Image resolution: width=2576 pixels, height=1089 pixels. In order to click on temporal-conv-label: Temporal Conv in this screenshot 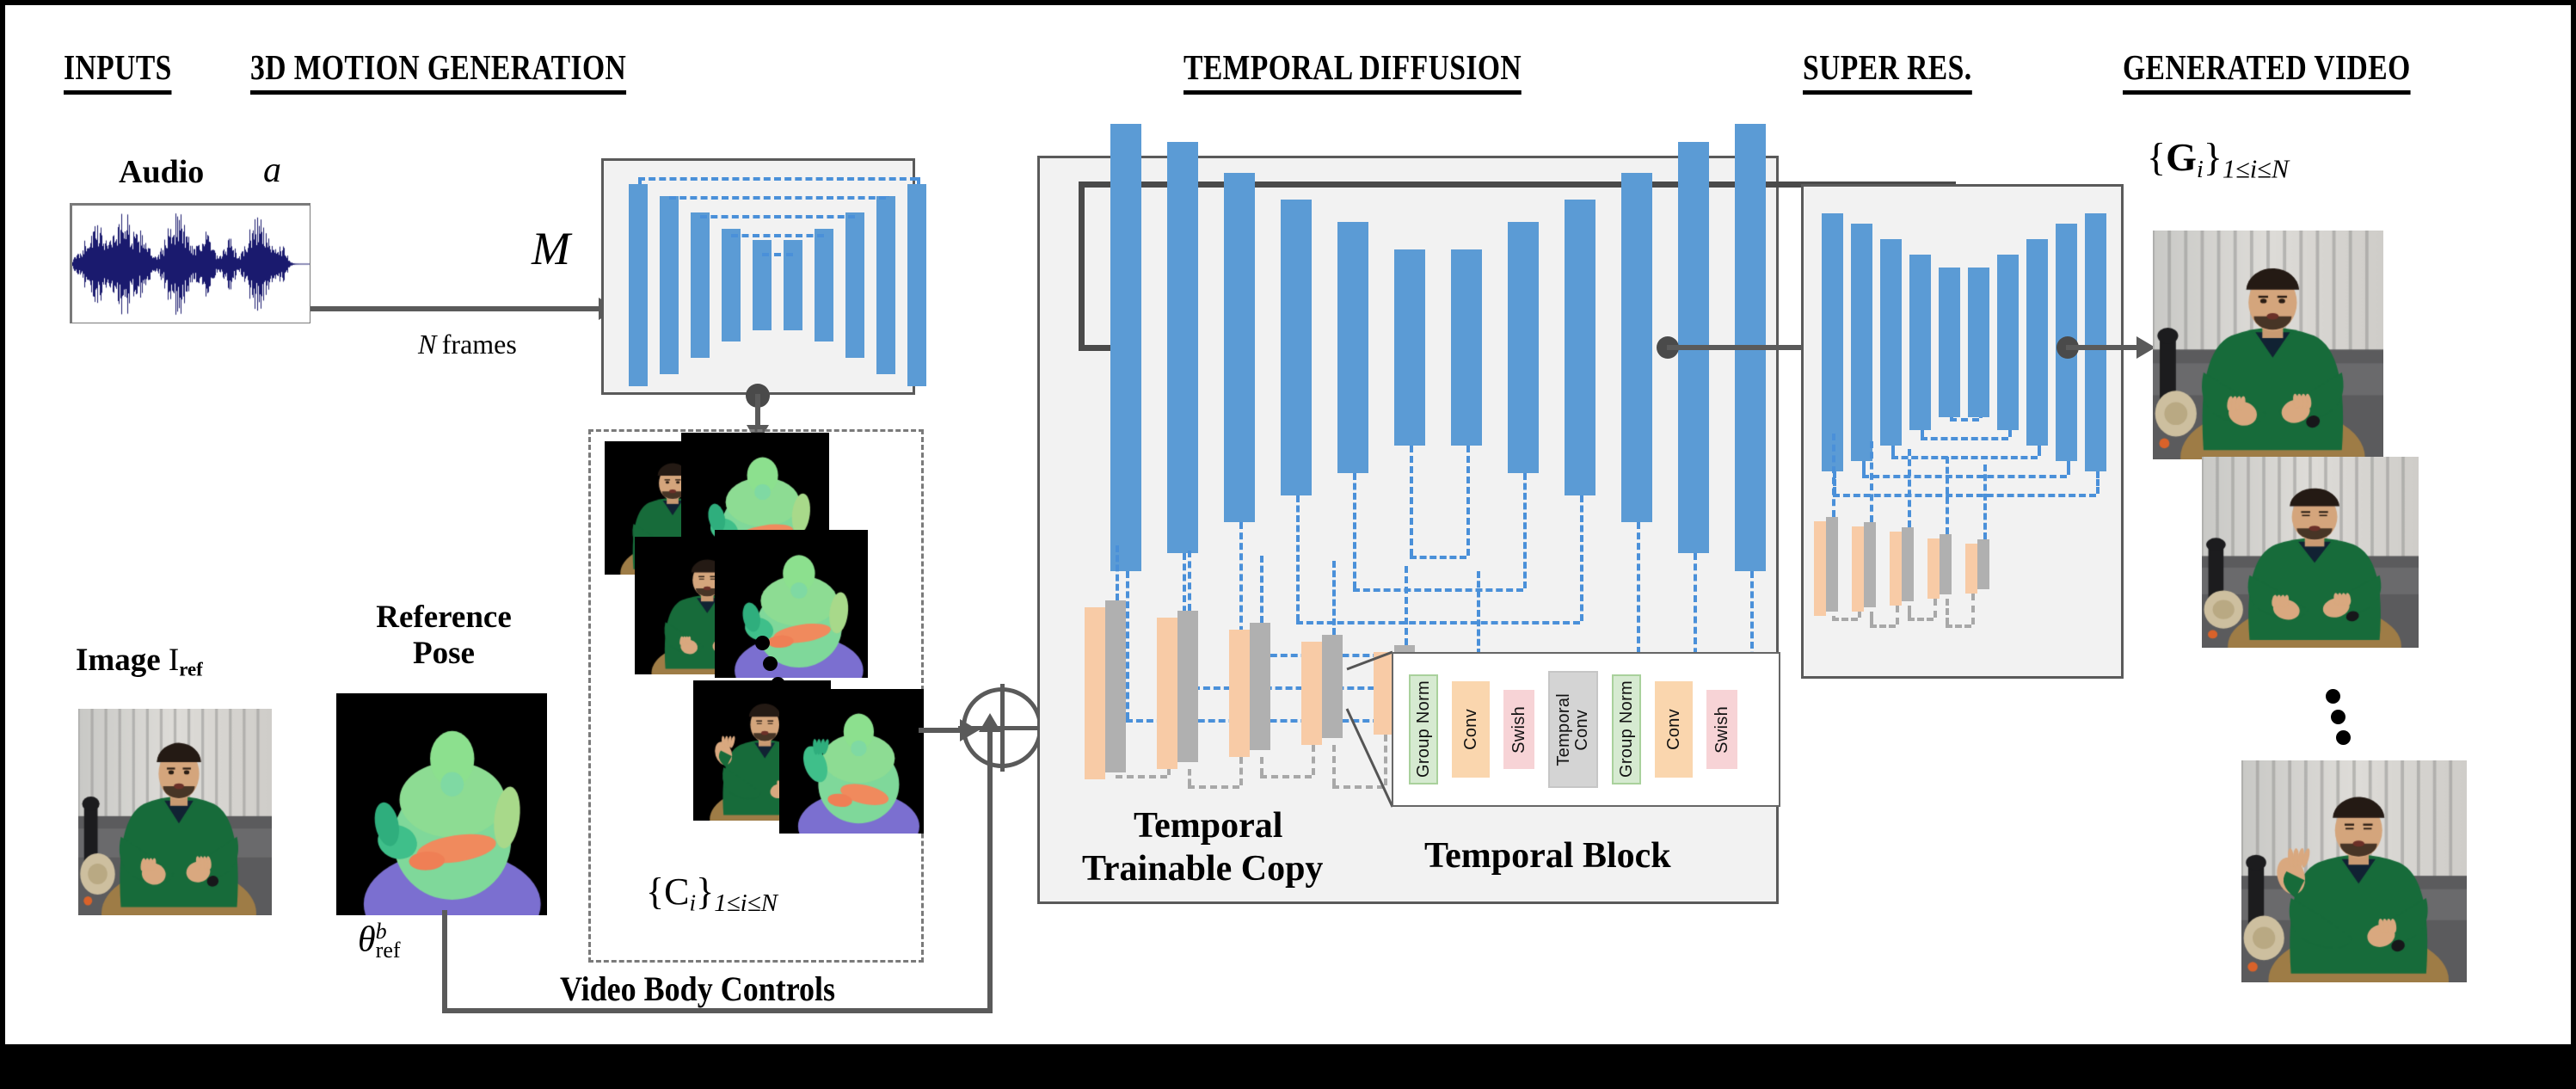, I will do `click(1572, 729)`.